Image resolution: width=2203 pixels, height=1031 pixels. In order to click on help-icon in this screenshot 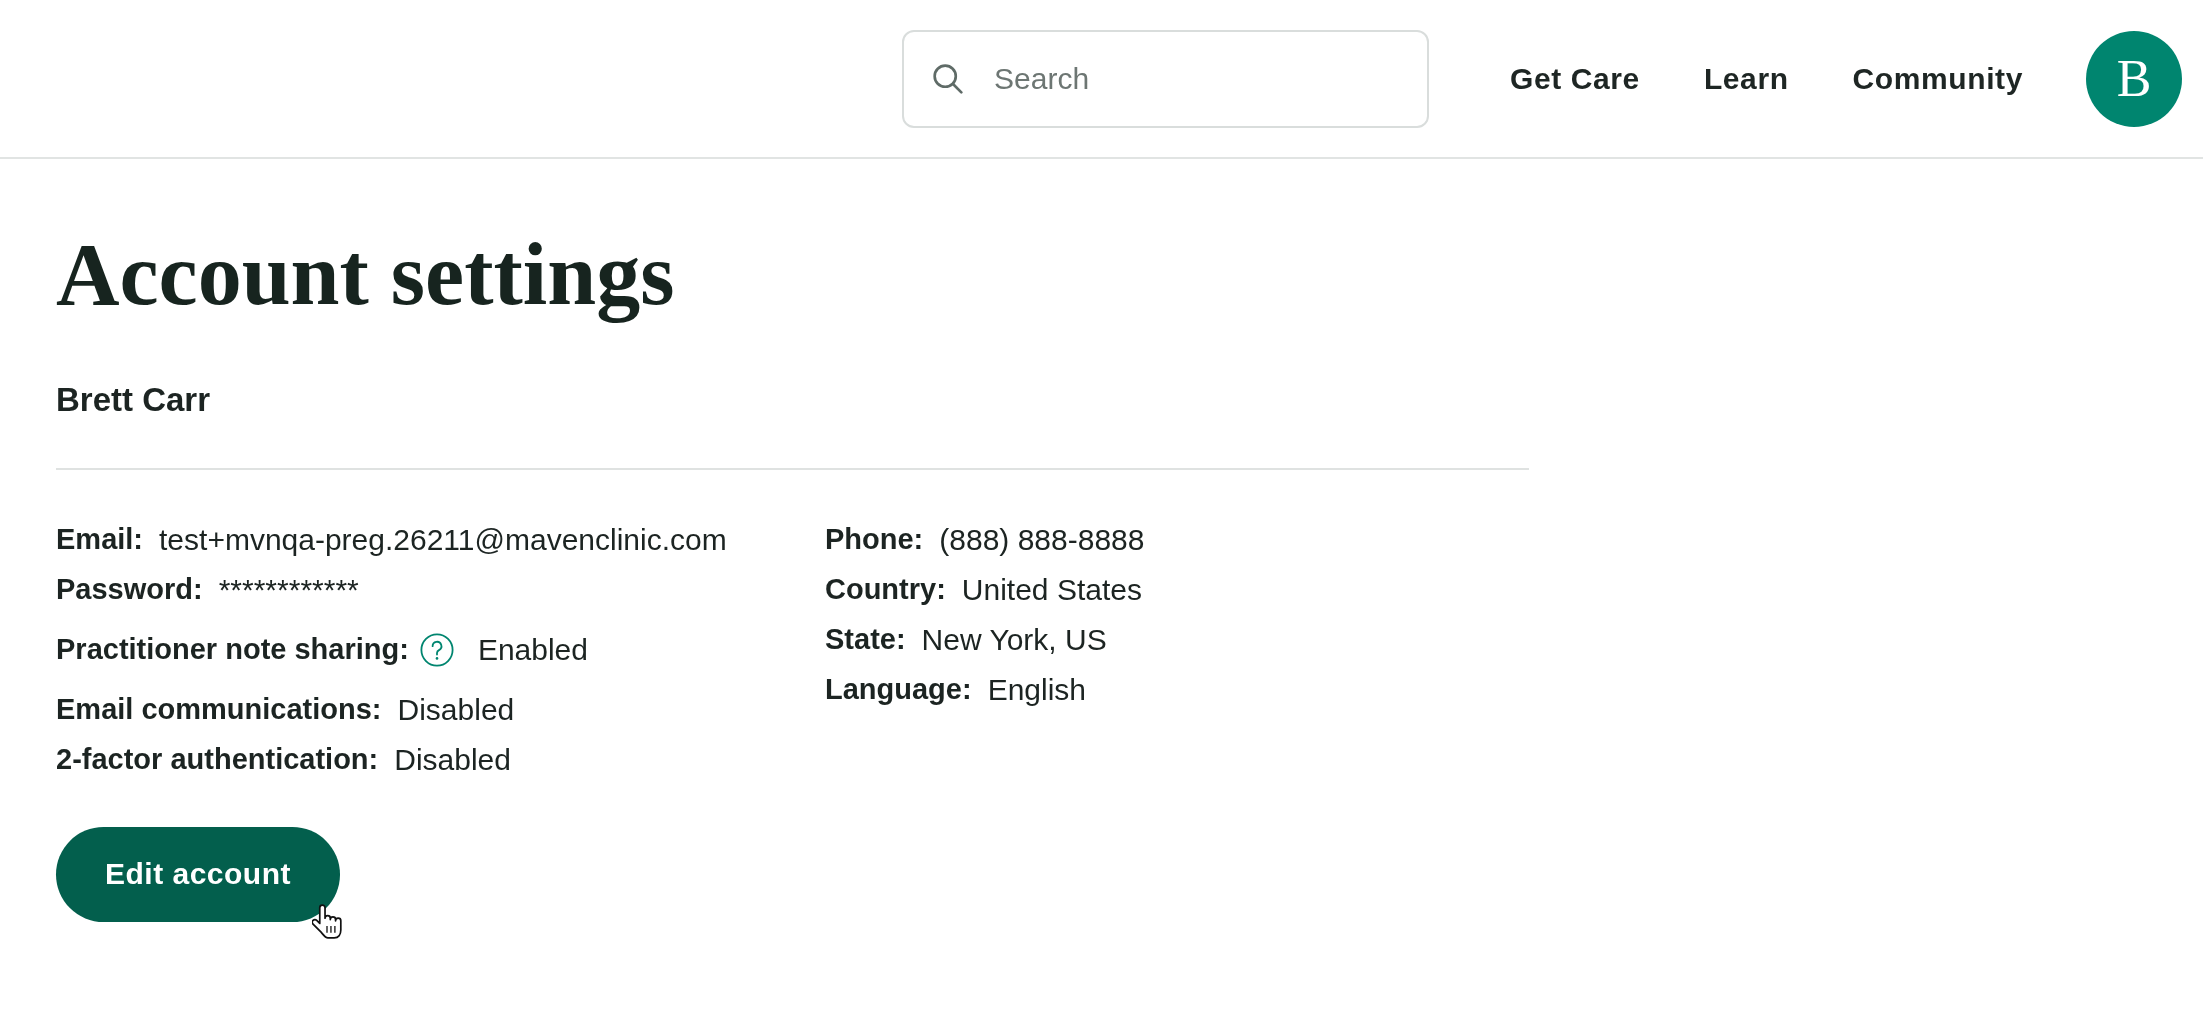, I will do `click(436, 649)`.